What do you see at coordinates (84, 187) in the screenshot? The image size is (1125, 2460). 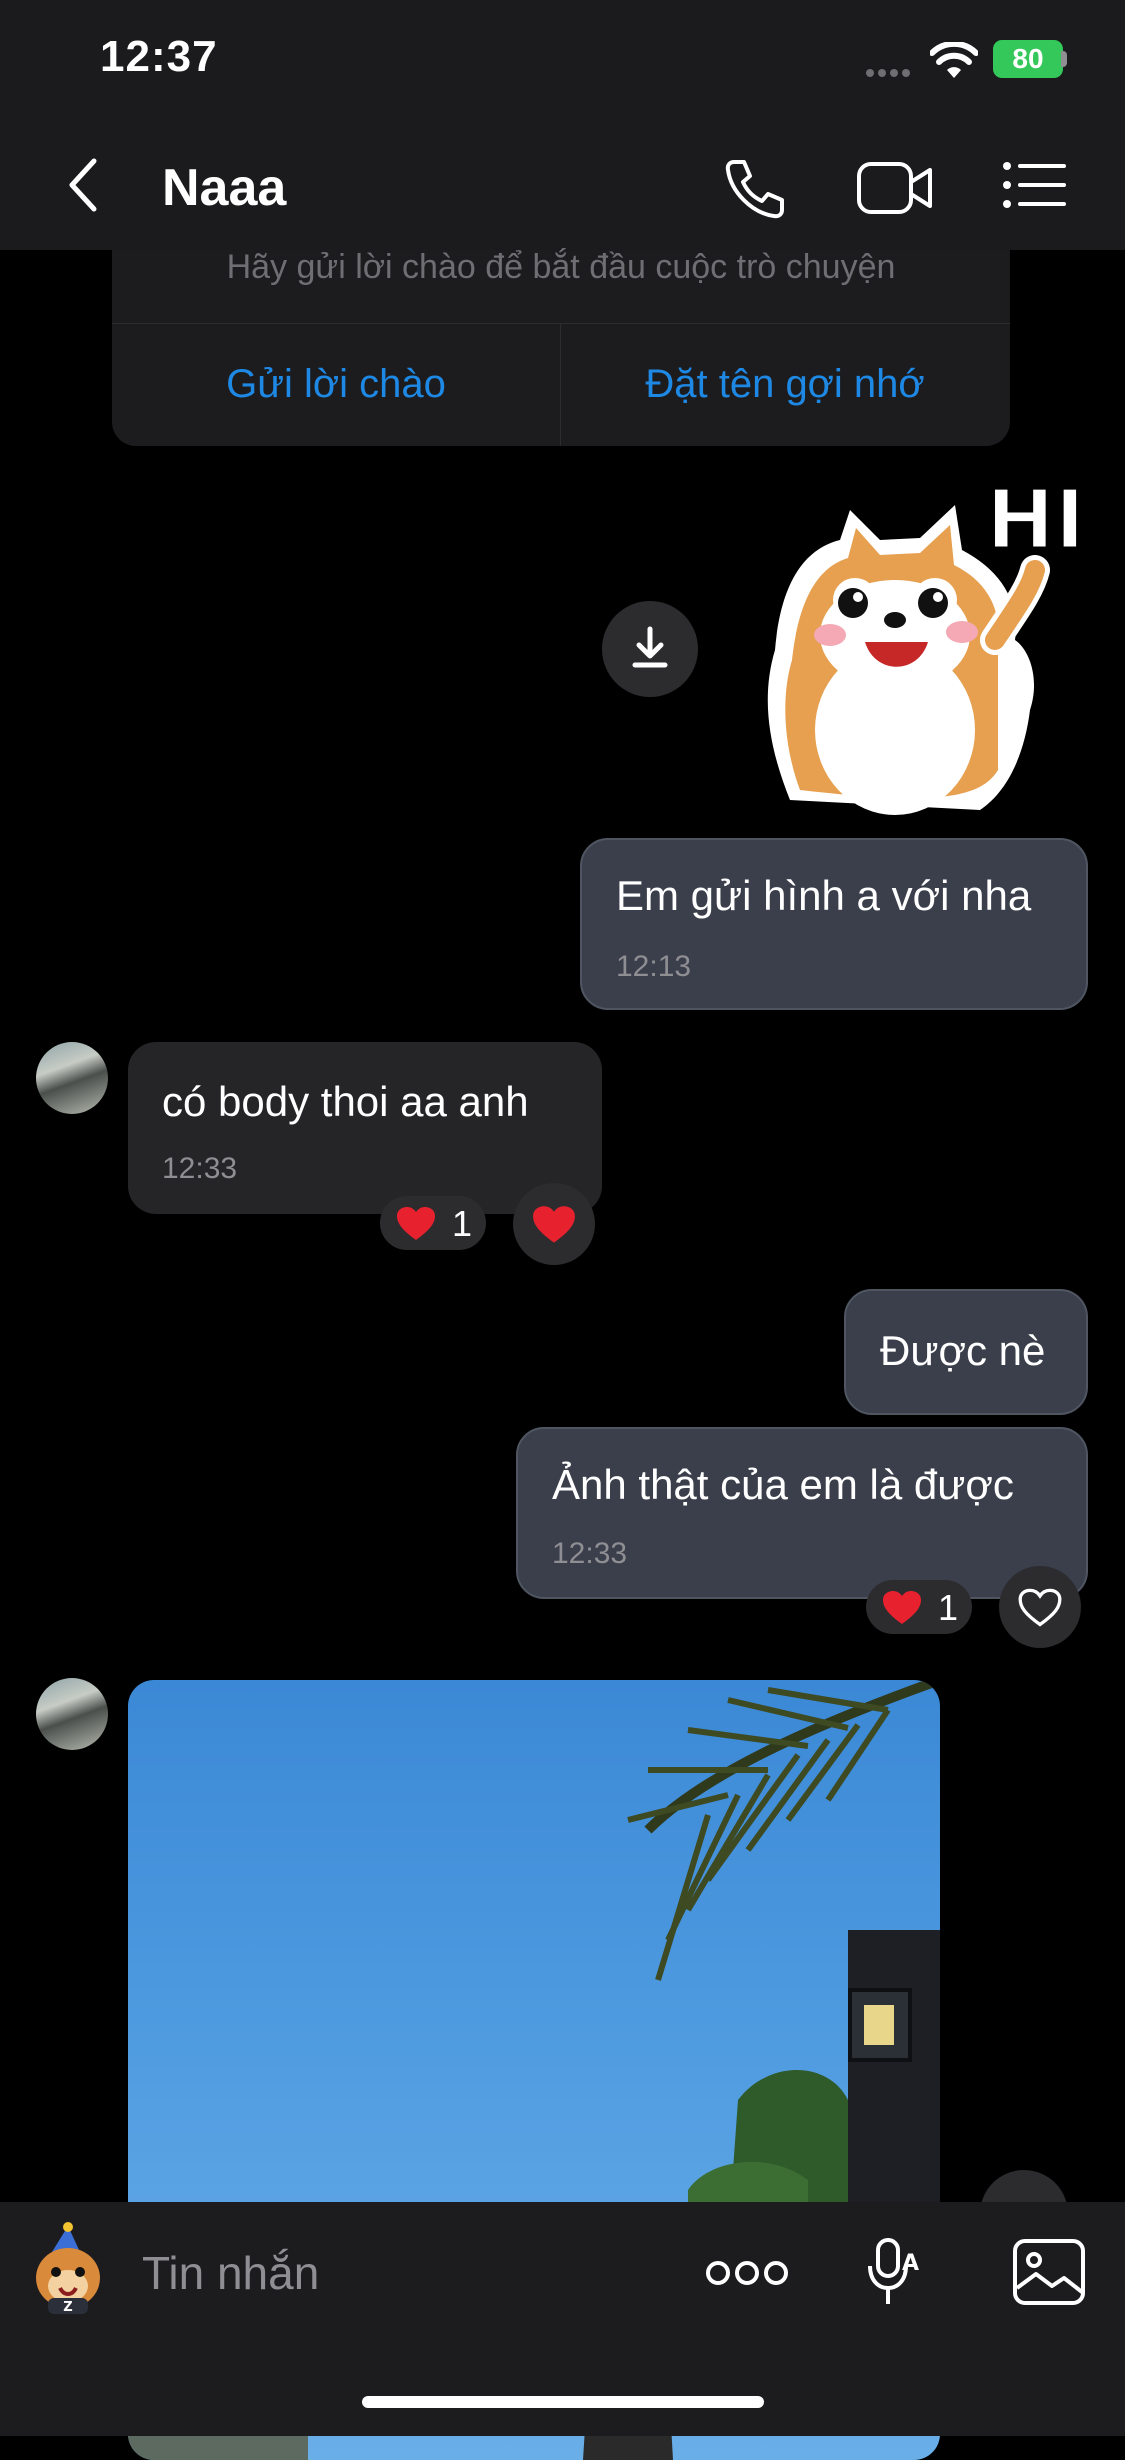 I see `back-icon` at bounding box center [84, 187].